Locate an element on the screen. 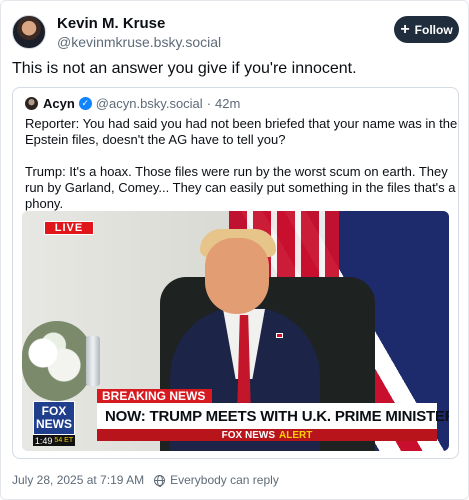  check-badge-icon: ✓ is located at coordinates (85, 103).